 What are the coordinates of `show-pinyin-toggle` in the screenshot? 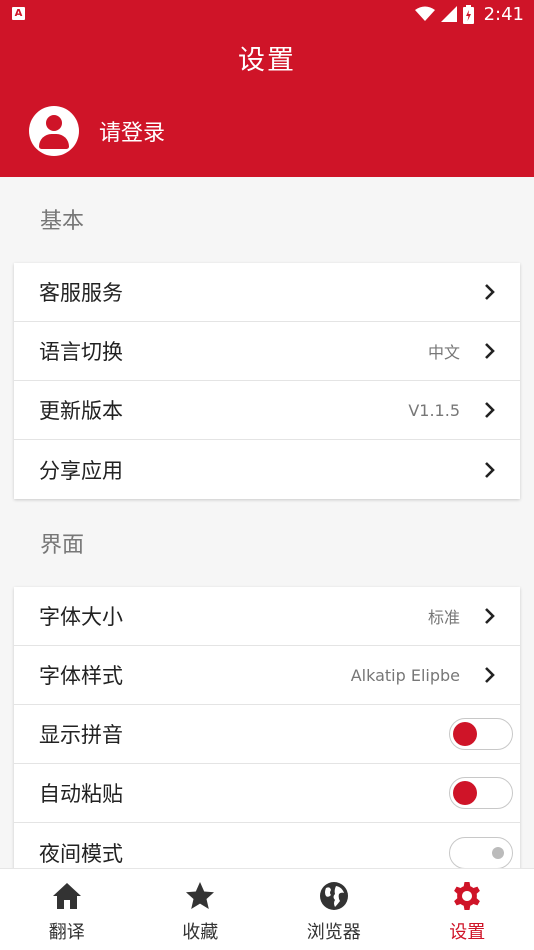 It's located at (481, 734).